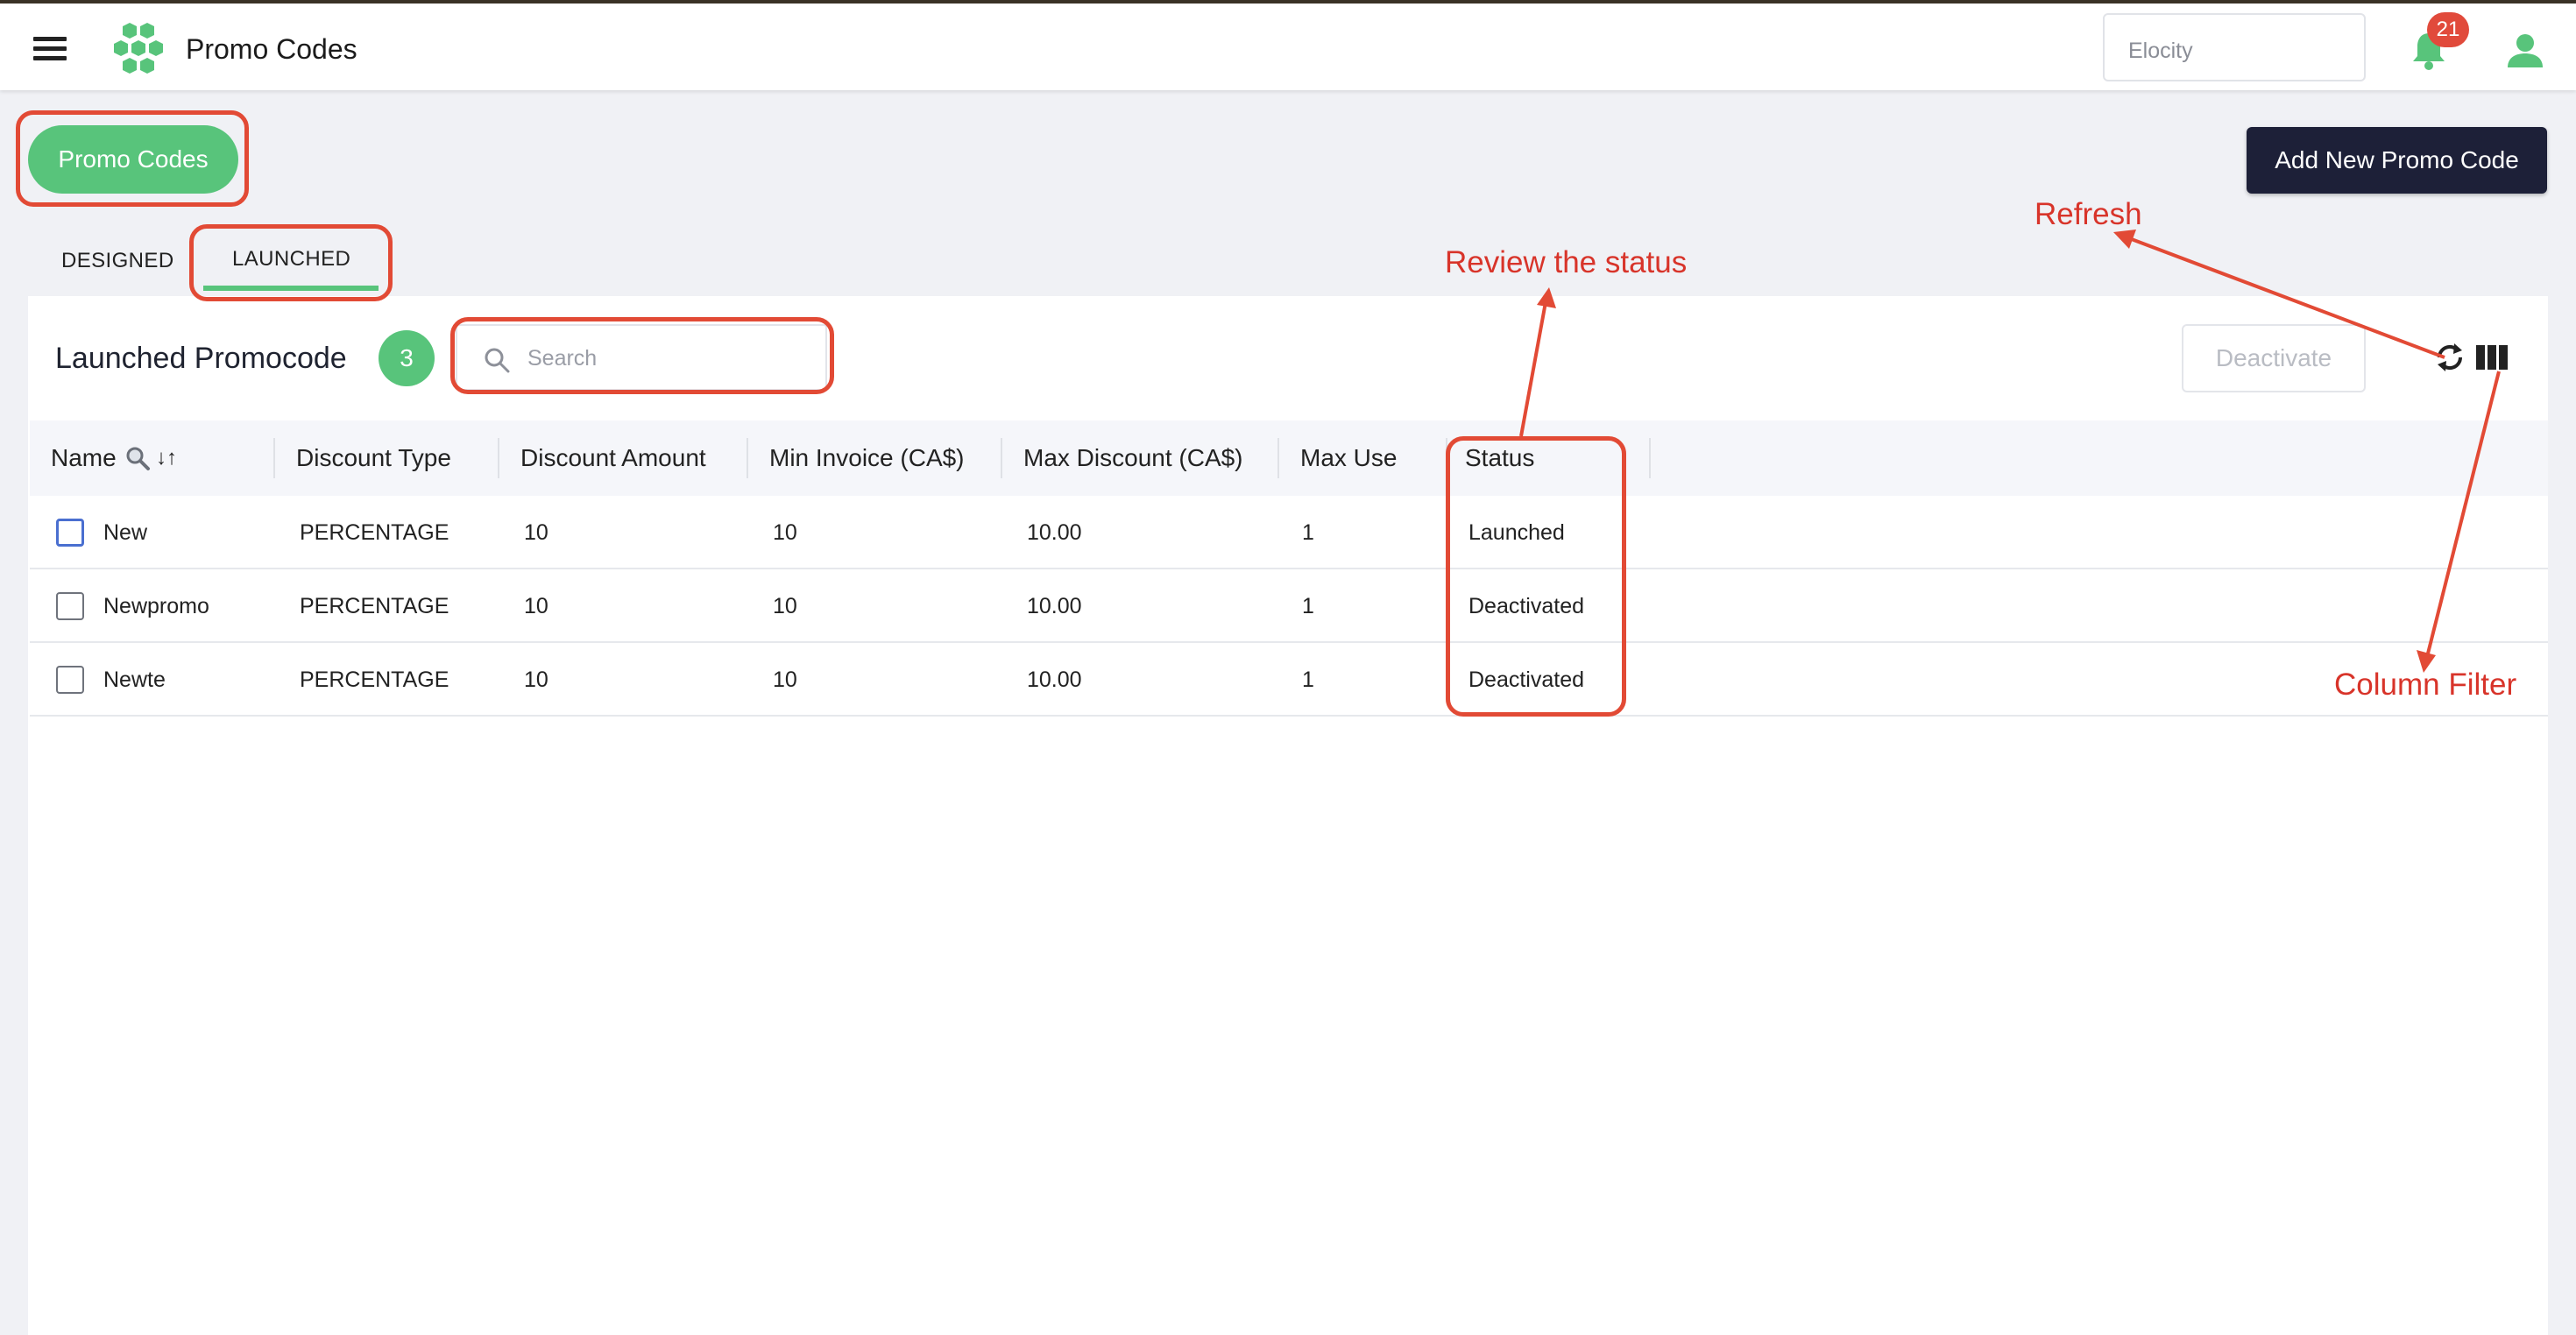  What do you see at coordinates (1133, 458) in the screenshot?
I see `column-header-max-discount: Max Discount (CA$)` at bounding box center [1133, 458].